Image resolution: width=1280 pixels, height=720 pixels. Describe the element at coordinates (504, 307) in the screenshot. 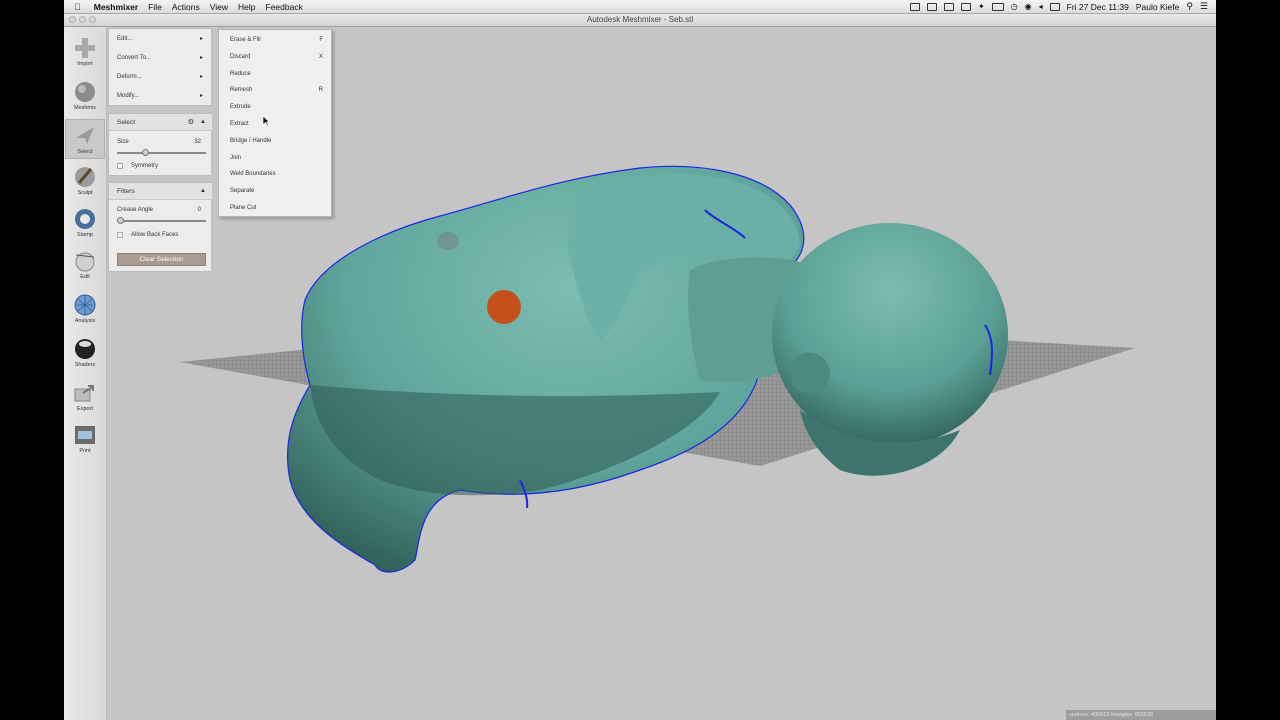

I see `selection-patch` at that location.